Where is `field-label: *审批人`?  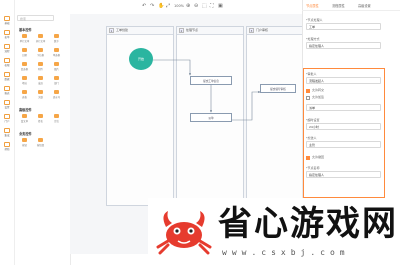 field-label: *审批人 is located at coordinates (311, 74).